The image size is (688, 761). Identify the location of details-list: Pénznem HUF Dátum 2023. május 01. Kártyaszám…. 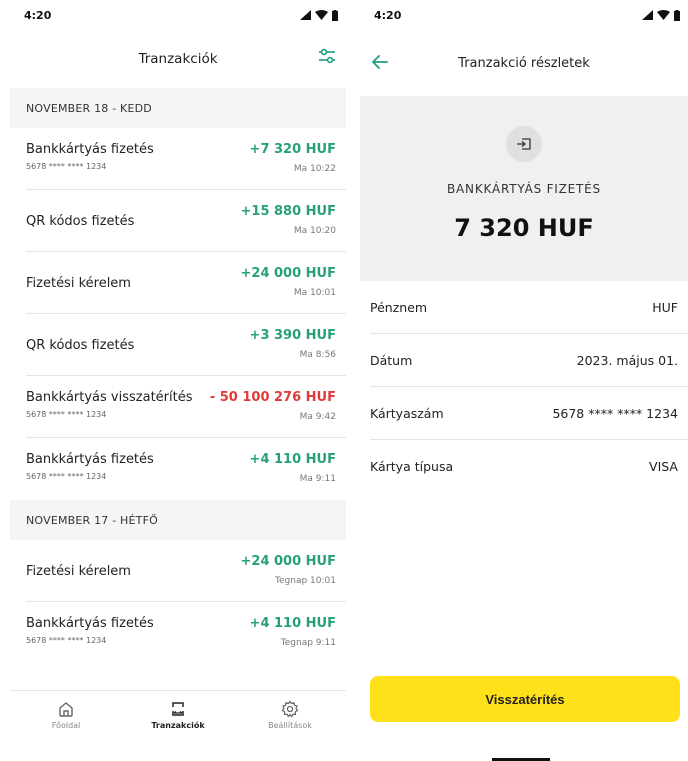
(524, 387).